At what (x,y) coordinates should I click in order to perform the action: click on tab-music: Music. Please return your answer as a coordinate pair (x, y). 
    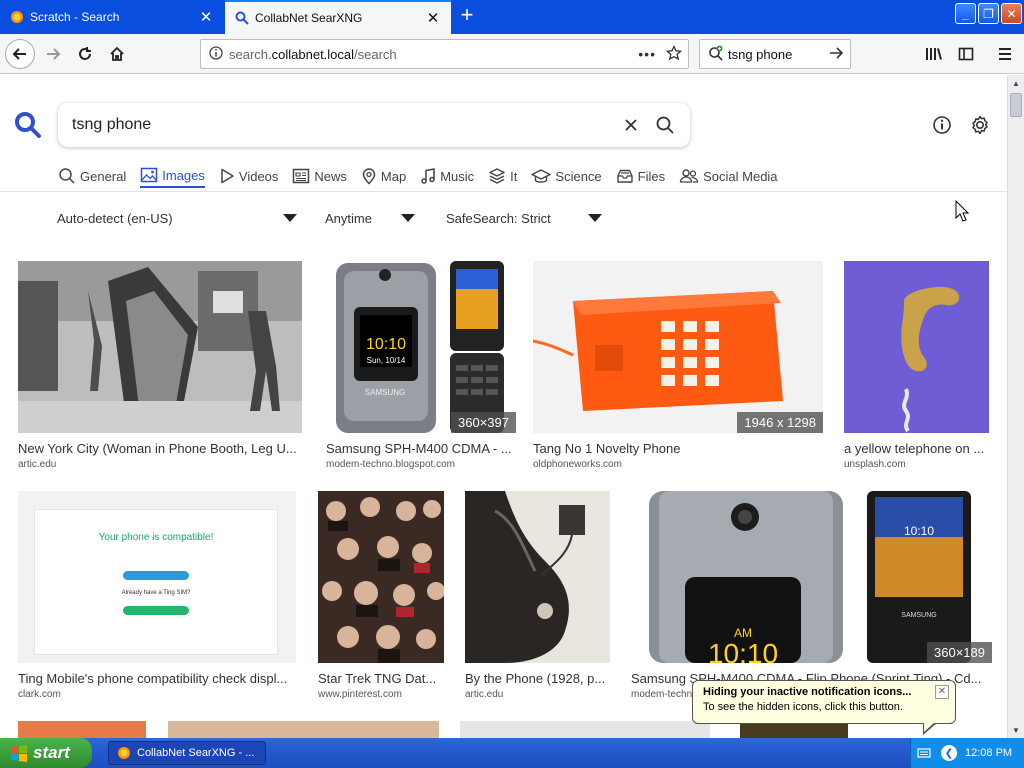
    Looking at the image, I should click on (447, 176).